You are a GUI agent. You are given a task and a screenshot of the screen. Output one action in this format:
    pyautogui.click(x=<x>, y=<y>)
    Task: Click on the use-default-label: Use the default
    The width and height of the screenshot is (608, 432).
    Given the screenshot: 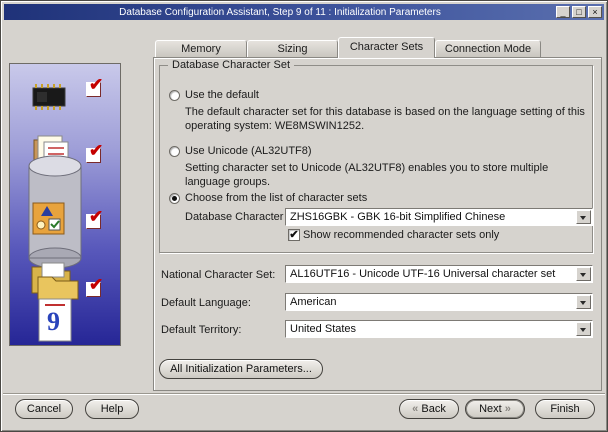 What is the action you would take?
    pyautogui.click(x=222, y=95)
    